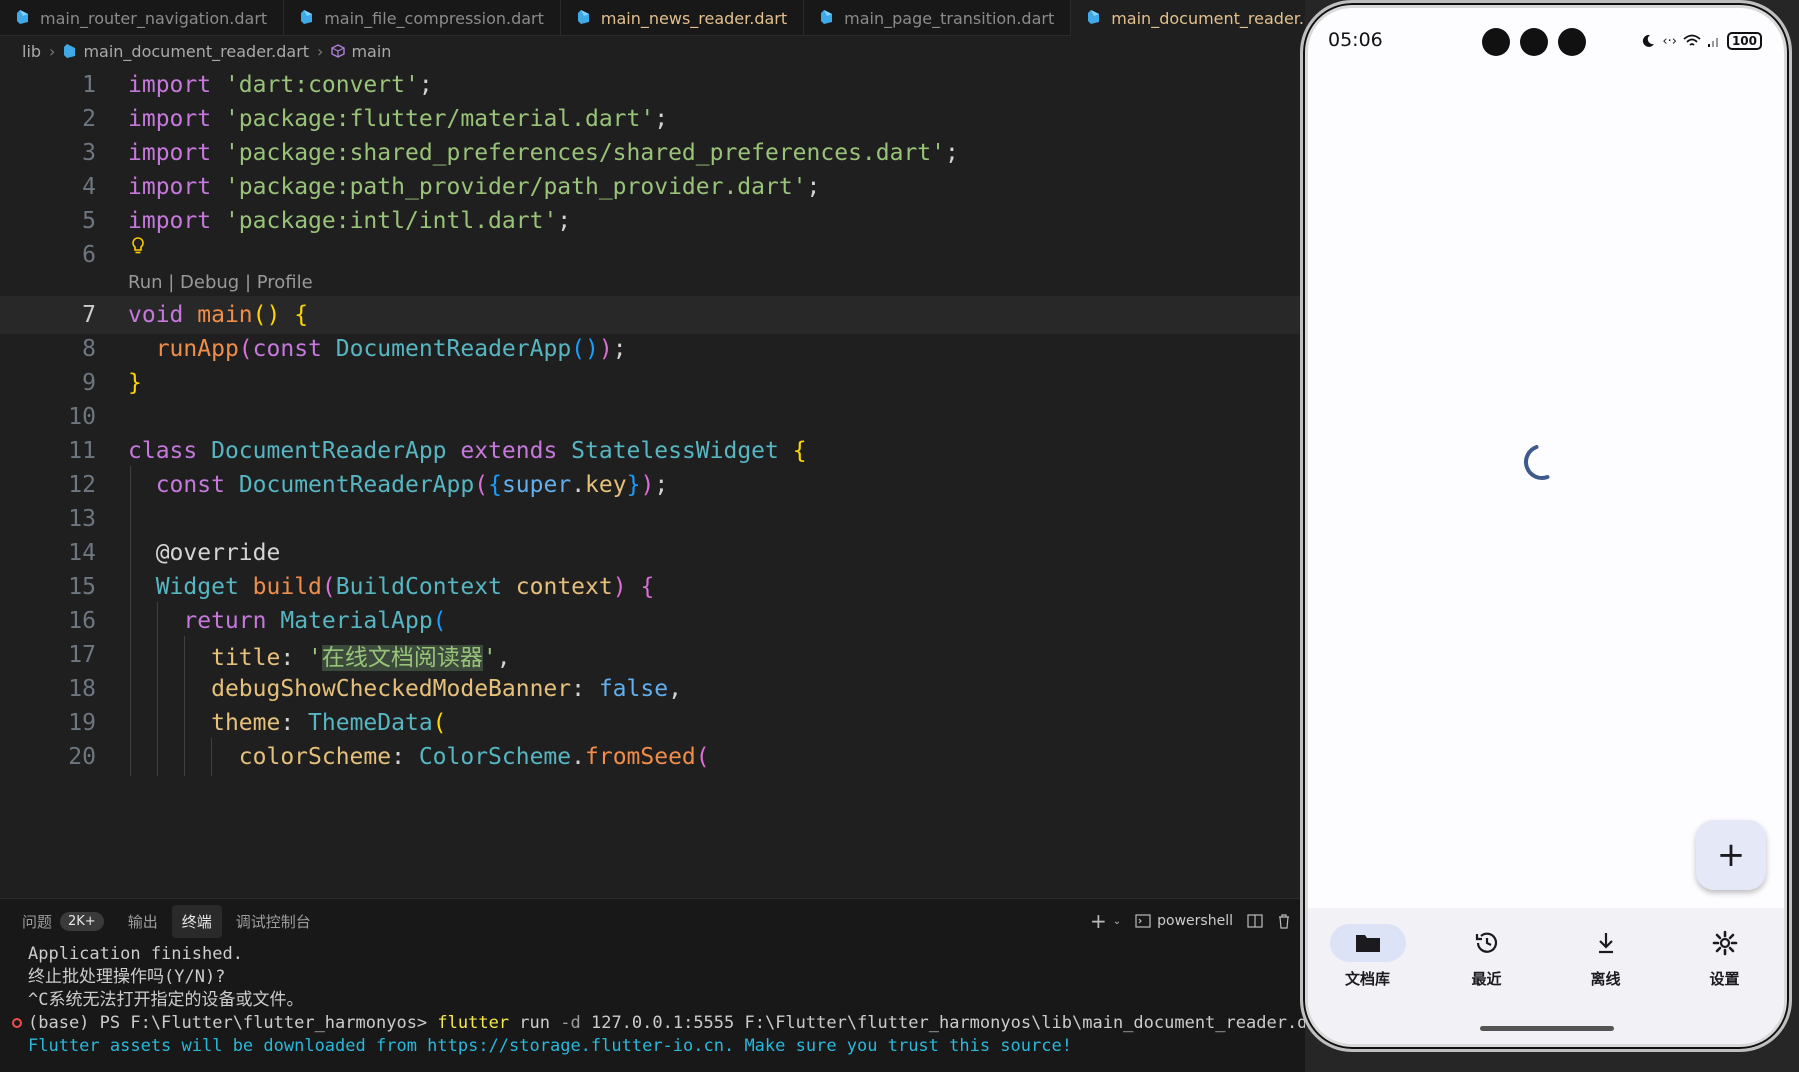 This screenshot has height=1072, width=1799. Describe the element at coordinates (652, 621) in the screenshot. I see `code-line: 16 return MaterialApp(` at that location.